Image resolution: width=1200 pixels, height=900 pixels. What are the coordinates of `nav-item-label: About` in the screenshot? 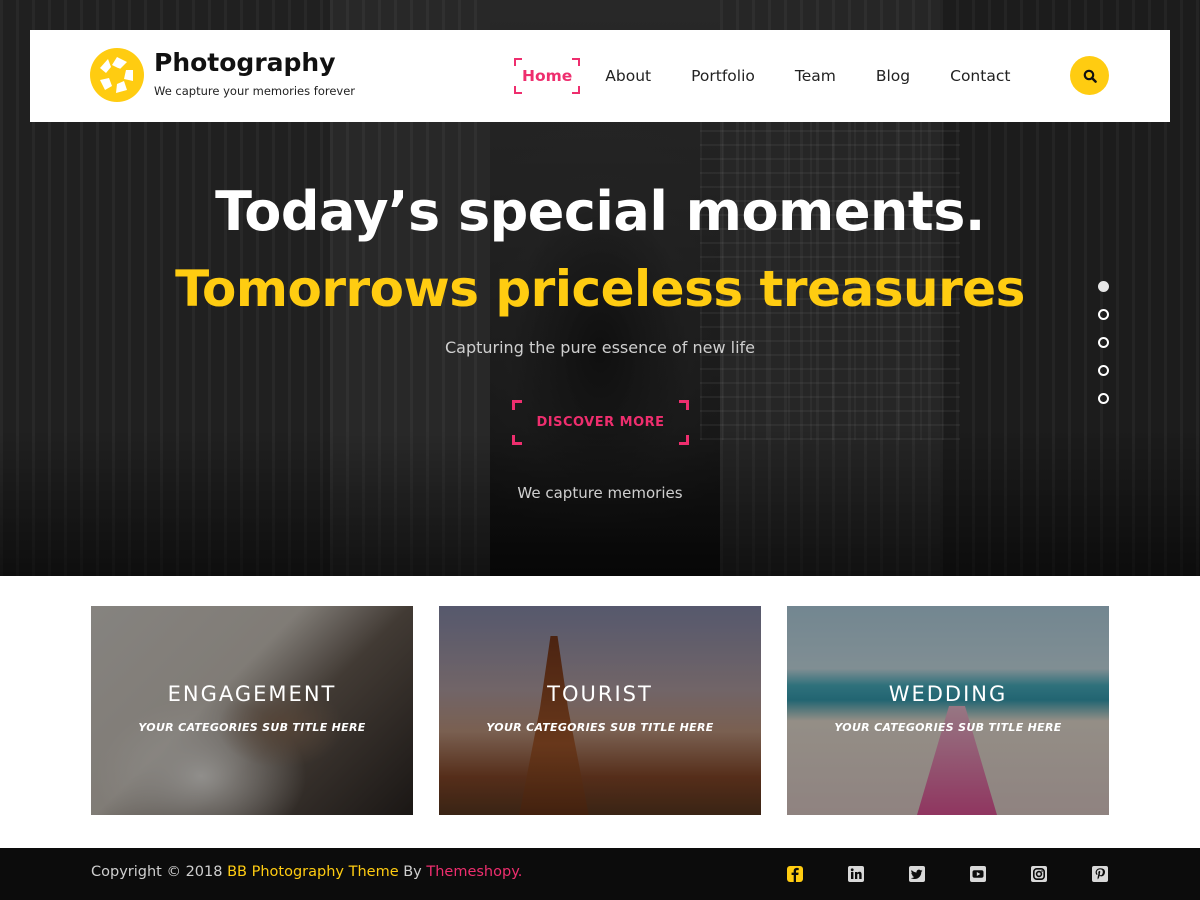 It's located at (628, 76).